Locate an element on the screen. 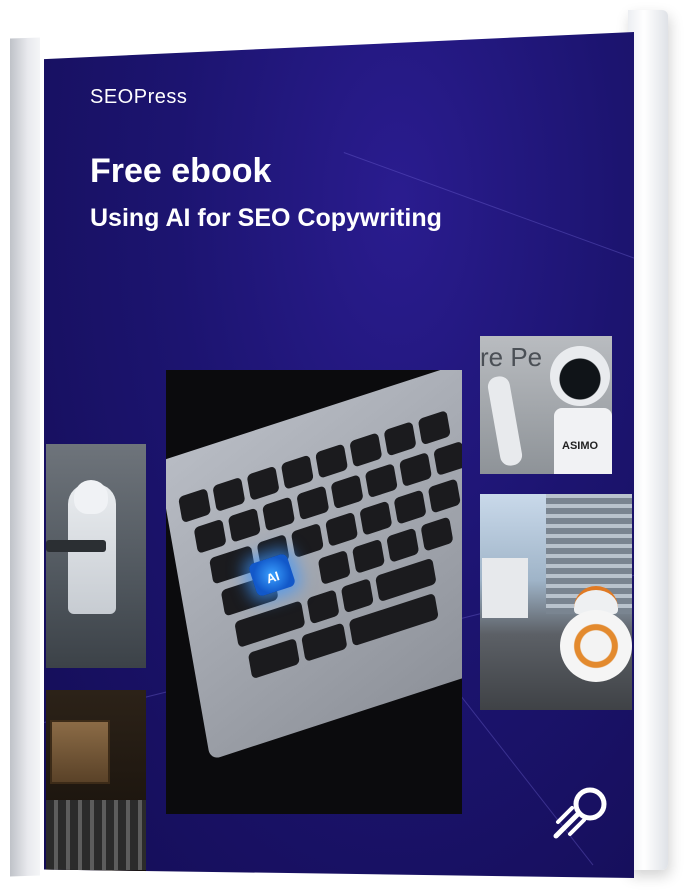 Image resolution: width=690 pixels, height=896 pixels. brand-logo: SEOPress is located at coordinates (139, 97).